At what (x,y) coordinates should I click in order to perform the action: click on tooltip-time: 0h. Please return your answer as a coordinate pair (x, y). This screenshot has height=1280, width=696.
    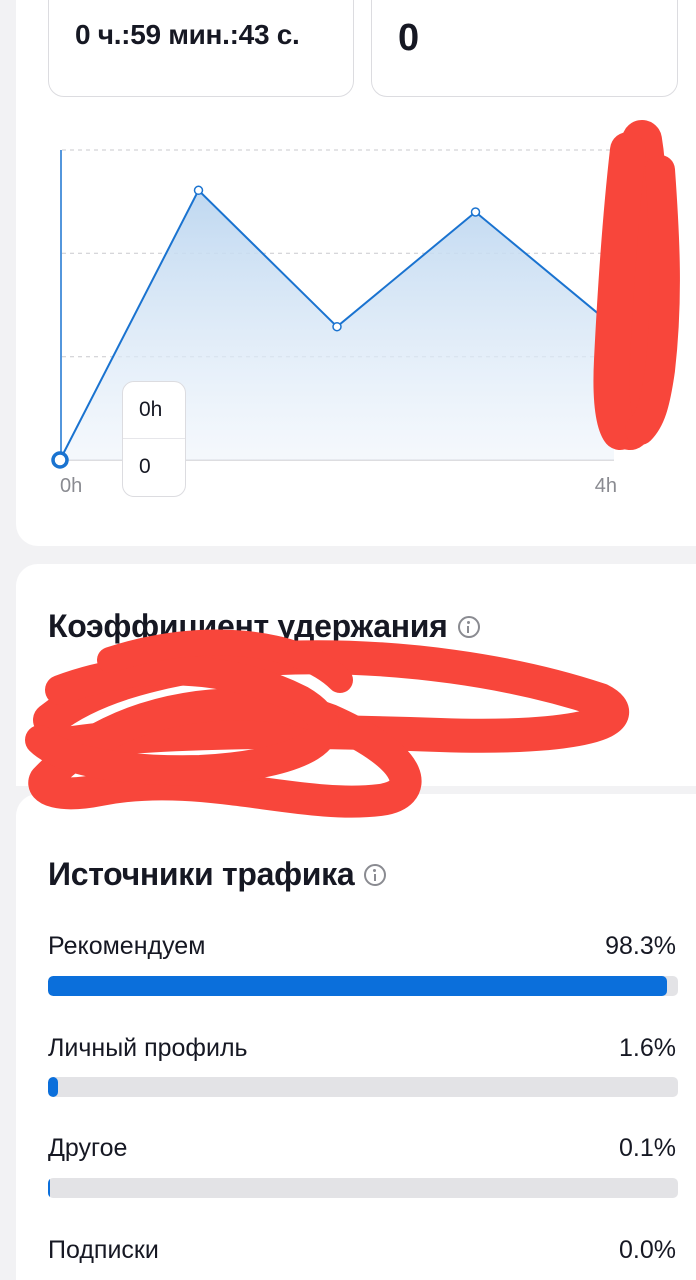
    Looking at the image, I should click on (151, 409).